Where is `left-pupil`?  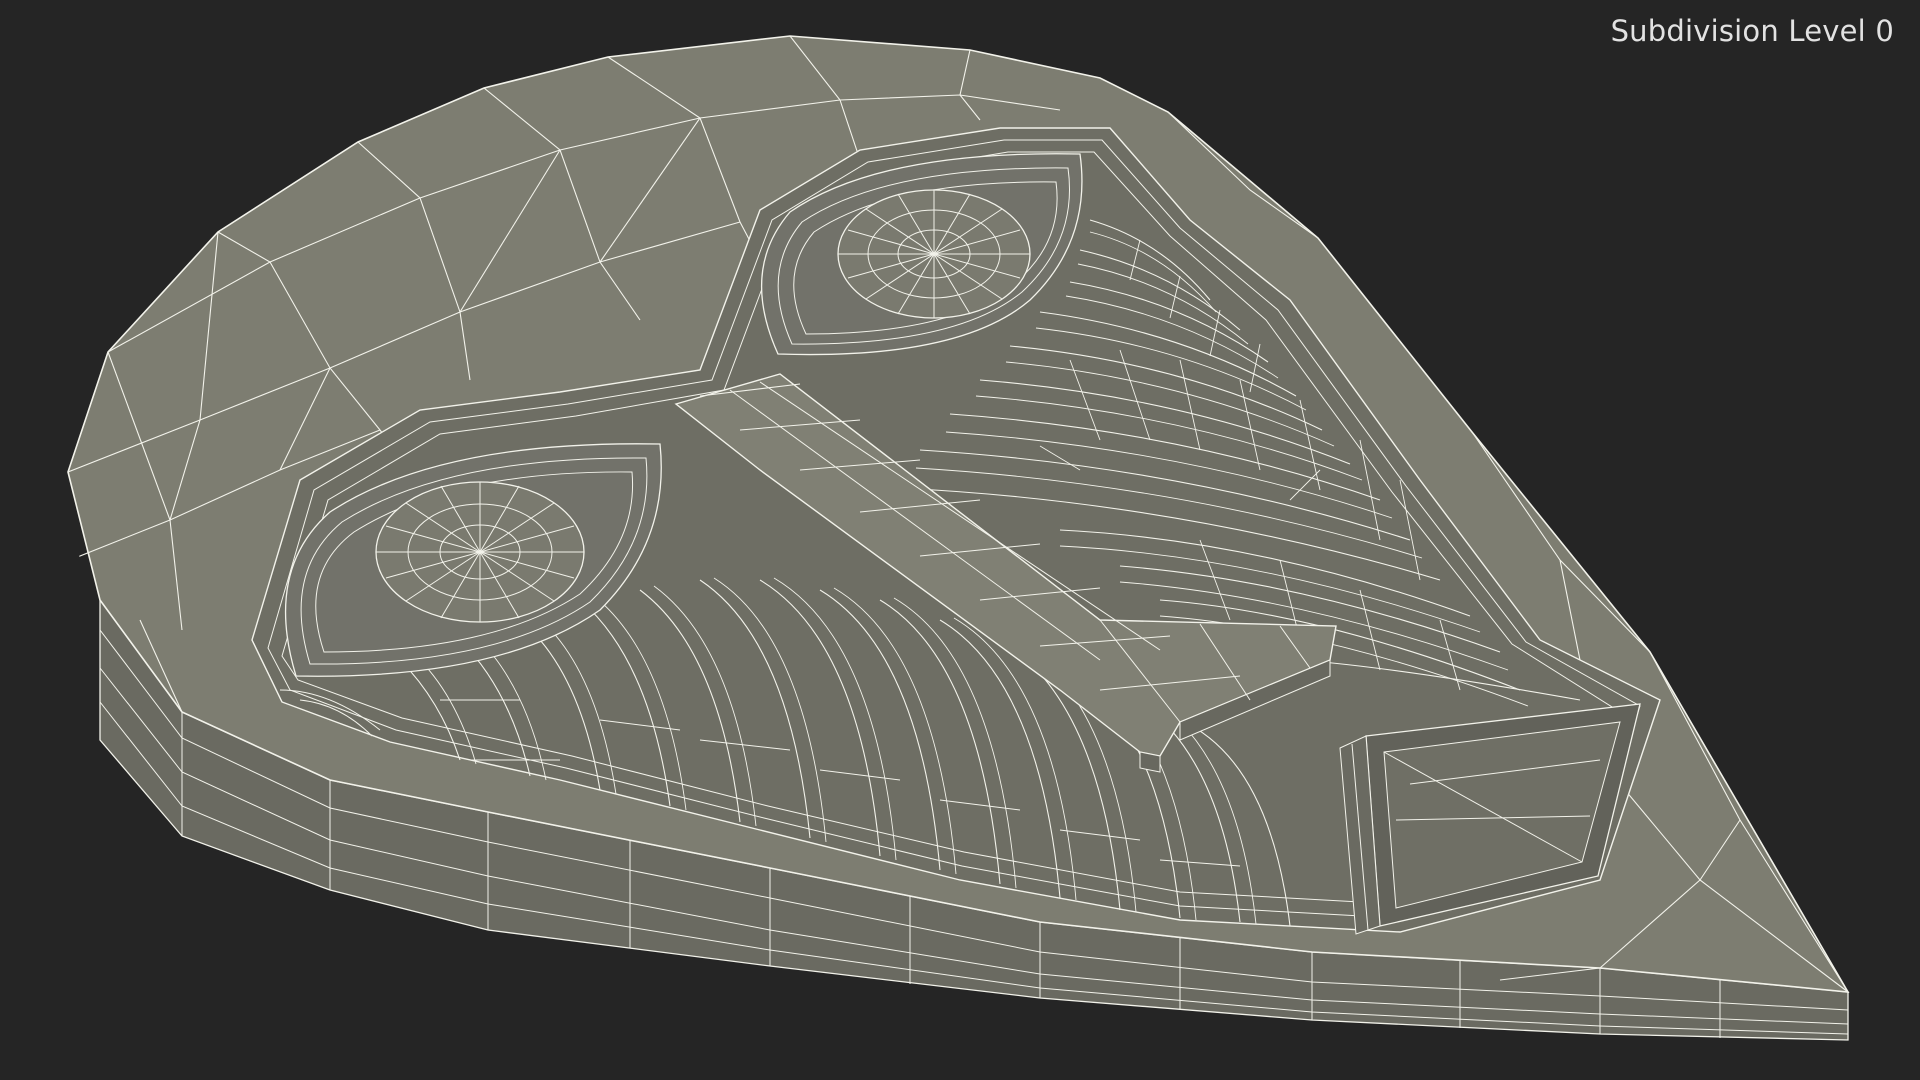
left-pupil is located at coordinates (480, 552).